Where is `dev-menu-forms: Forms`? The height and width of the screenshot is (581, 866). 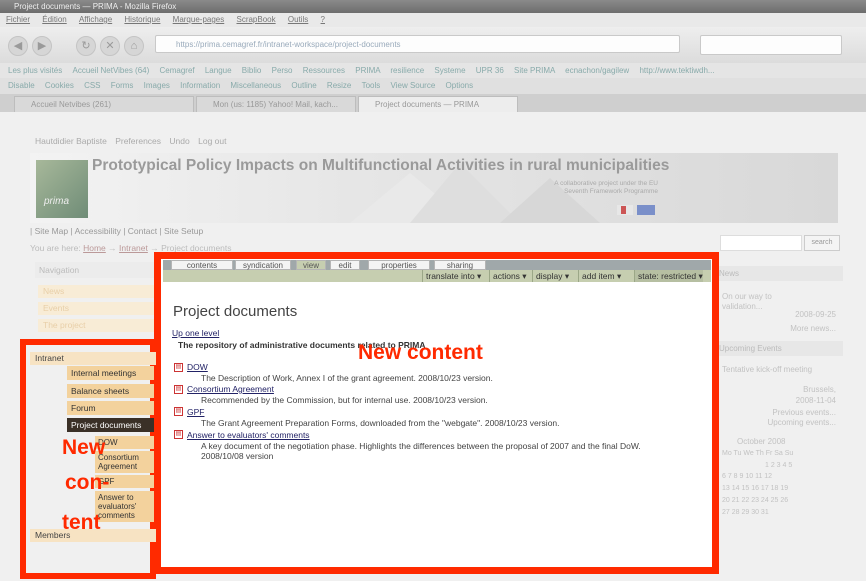 dev-menu-forms: Forms is located at coordinates (122, 85).